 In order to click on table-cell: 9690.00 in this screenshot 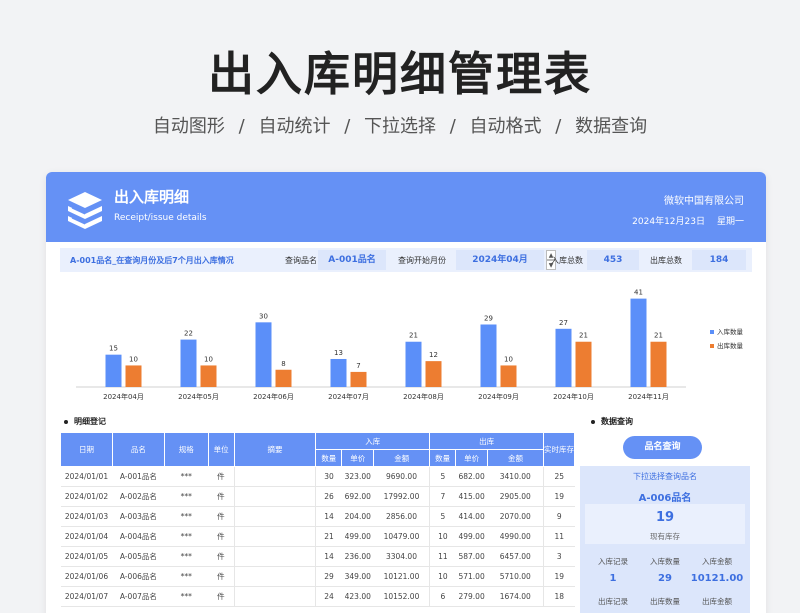, I will do `click(401, 476)`.